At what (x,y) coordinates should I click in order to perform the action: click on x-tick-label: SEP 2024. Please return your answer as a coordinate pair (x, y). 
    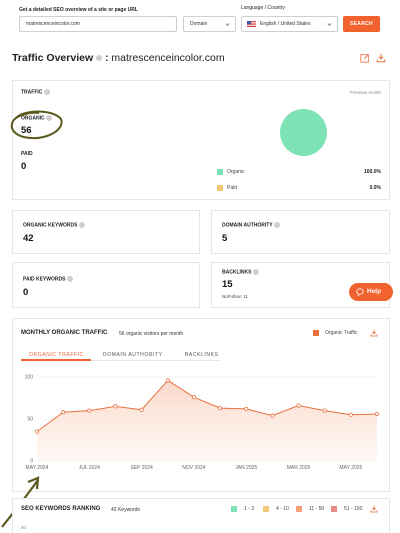
    Looking at the image, I should click on (141, 468).